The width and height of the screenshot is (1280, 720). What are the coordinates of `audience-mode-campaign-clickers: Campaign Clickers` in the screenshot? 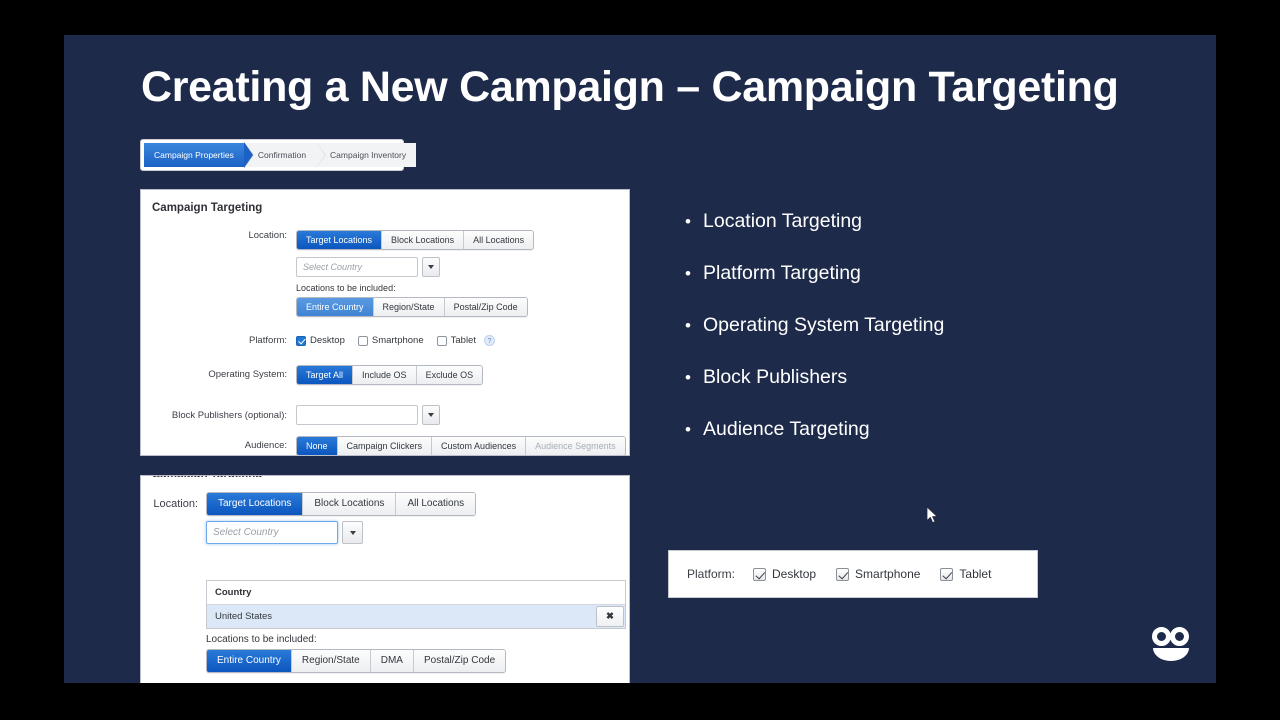 It's located at (385, 446).